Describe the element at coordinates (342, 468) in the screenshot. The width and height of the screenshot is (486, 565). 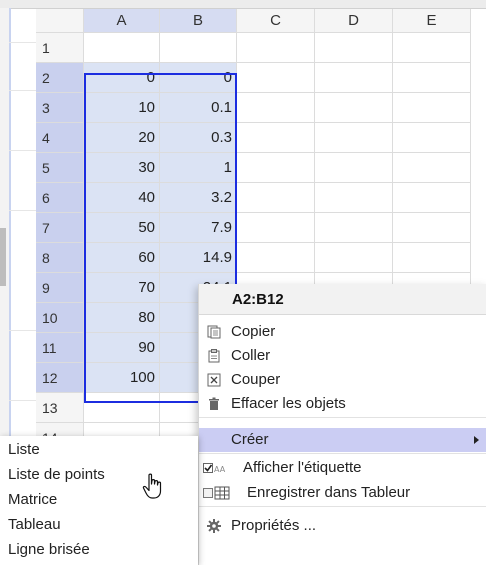
I see `show-label-menu-item: AA Afficher l'étiquette` at that location.